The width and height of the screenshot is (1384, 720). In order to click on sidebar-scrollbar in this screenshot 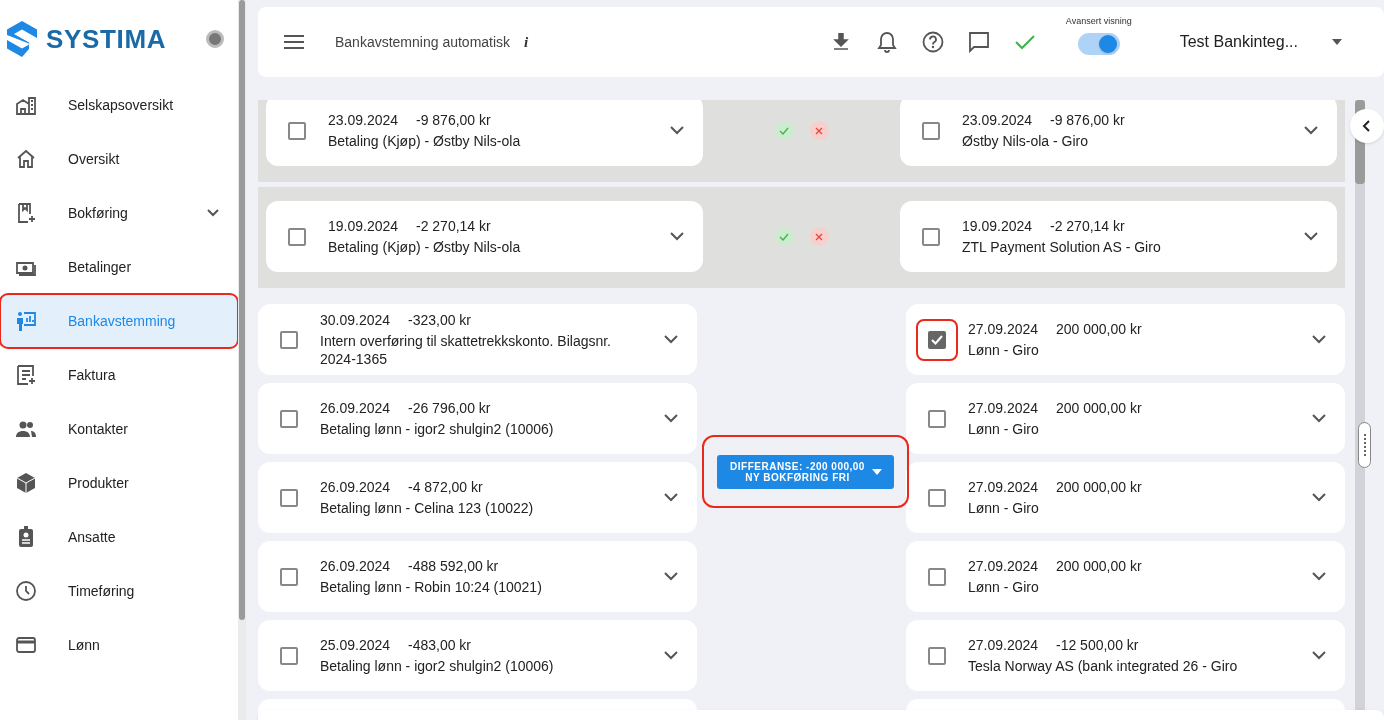, I will do `click(242, 310)`.